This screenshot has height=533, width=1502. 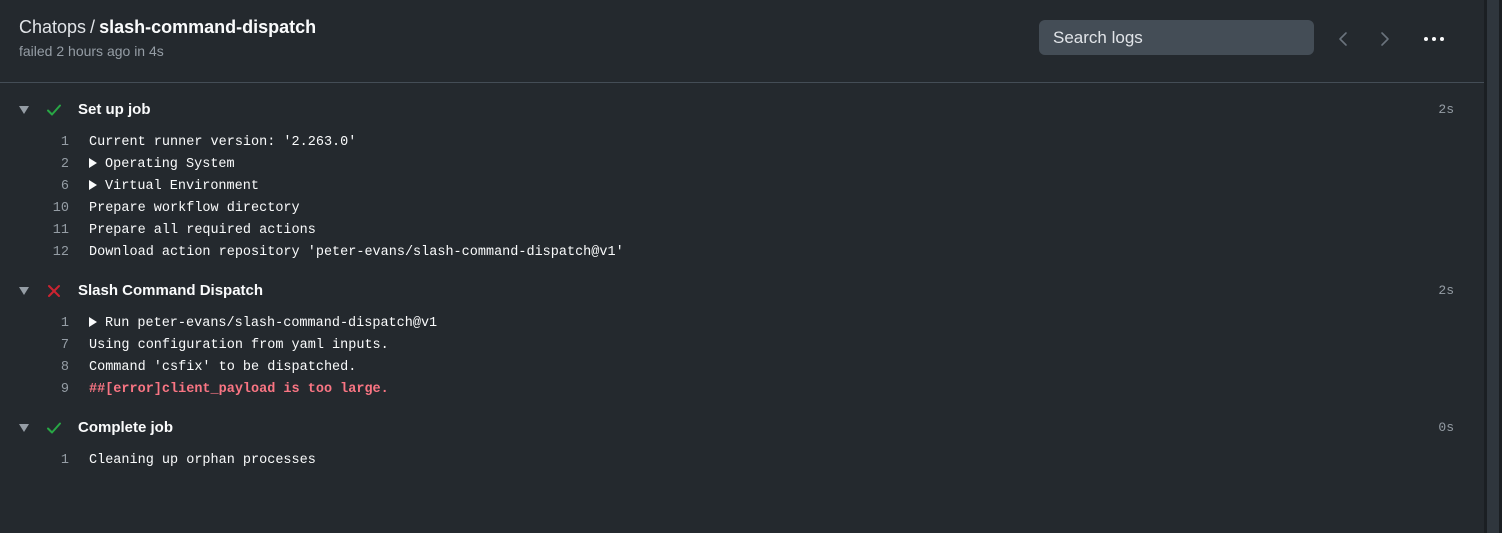 What do you see at coordinates (742, 390) in the screenshot?
I see `log-line: 9 ##[error]client_payload is too large.` at bounding box center [742, 390].